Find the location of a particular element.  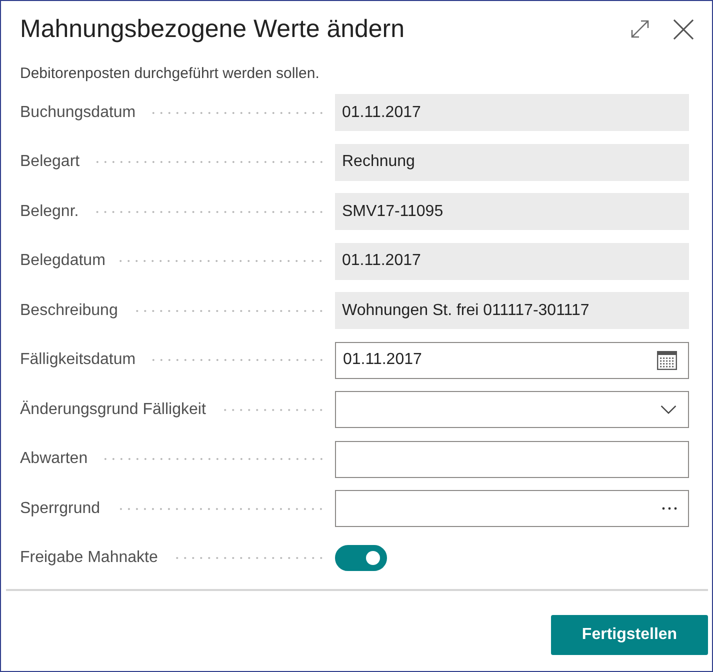

field-label: Buchungsdatum is located at coordinates (78, 113).